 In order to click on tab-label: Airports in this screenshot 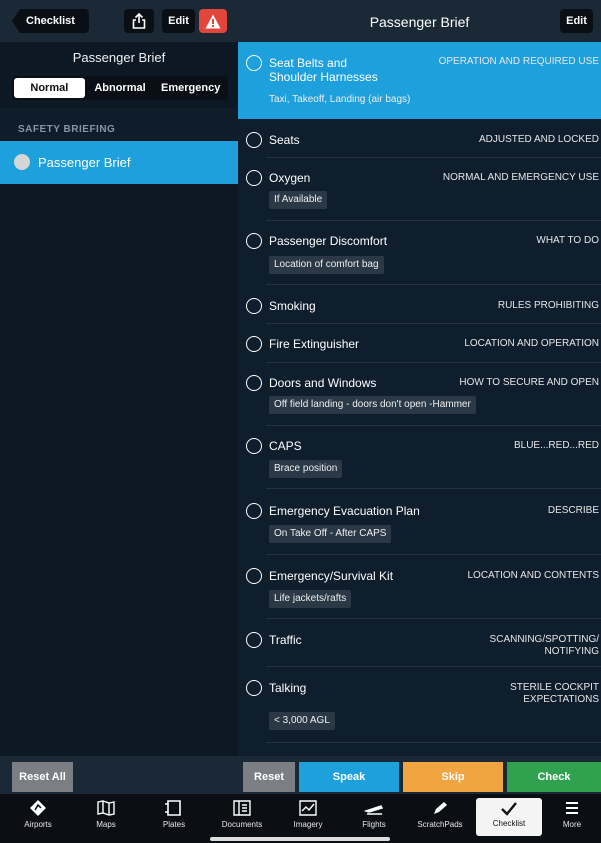, I will do `click(38, 824)`.